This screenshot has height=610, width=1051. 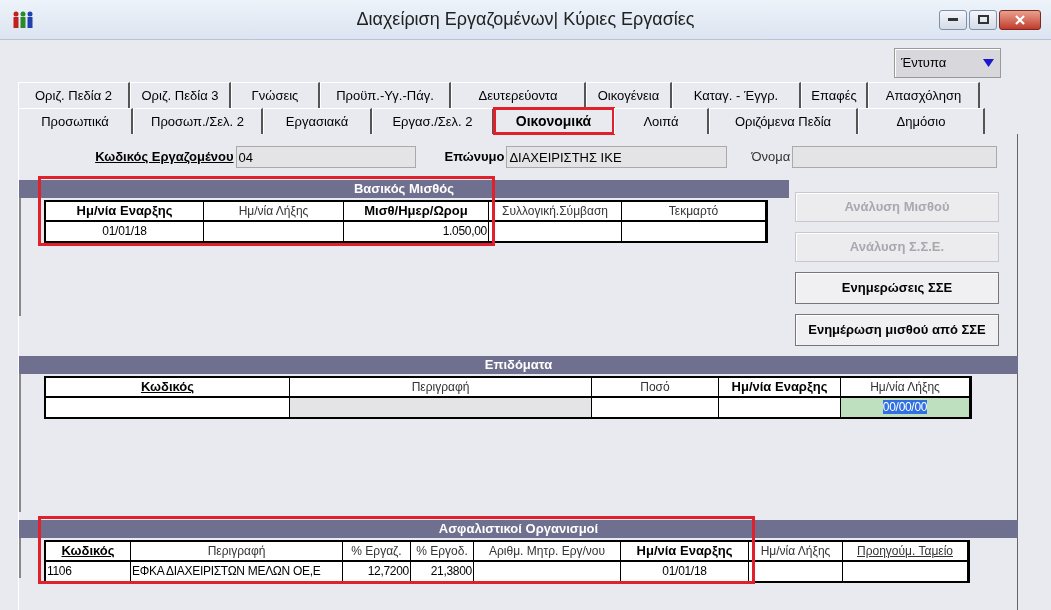 I want to click on text-field: 04, so click(x=325, y=157).